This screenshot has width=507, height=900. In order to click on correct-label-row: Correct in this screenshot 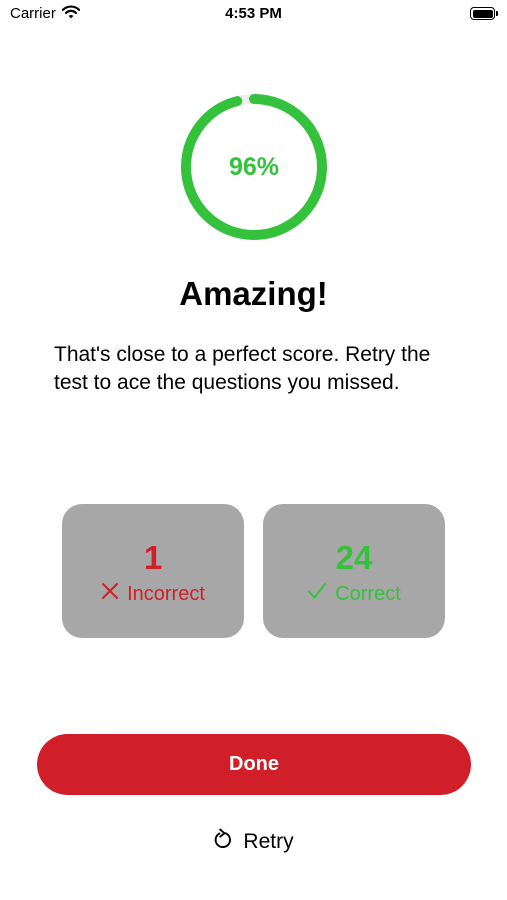, I will do `click(354, 594)`.